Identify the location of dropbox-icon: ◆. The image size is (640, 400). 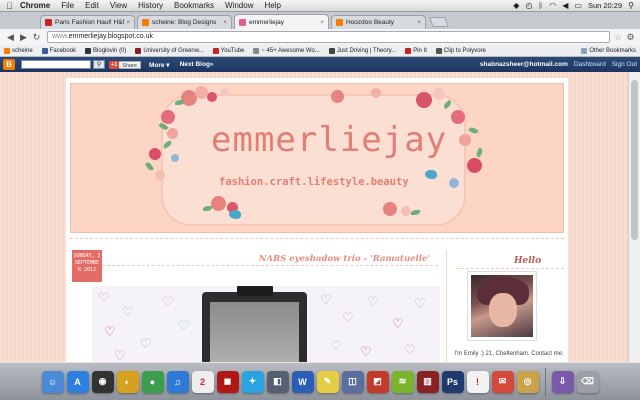
(516, 5).